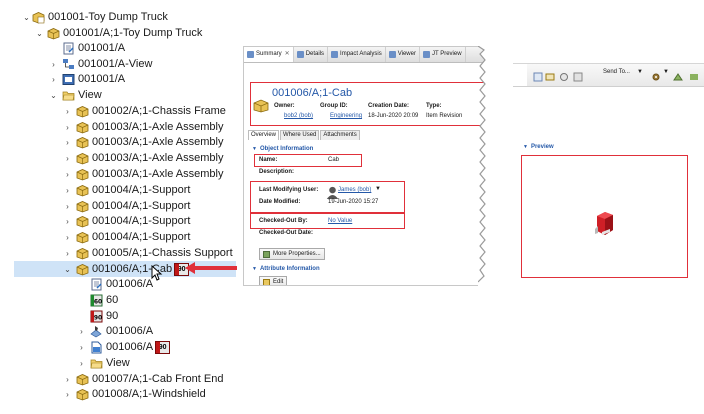 This screenshot has width=704, height=414. What do you see at coordinates (311, 54) in the screenshot?
I see `tab-details: Details` at bounding box center [311, 54].